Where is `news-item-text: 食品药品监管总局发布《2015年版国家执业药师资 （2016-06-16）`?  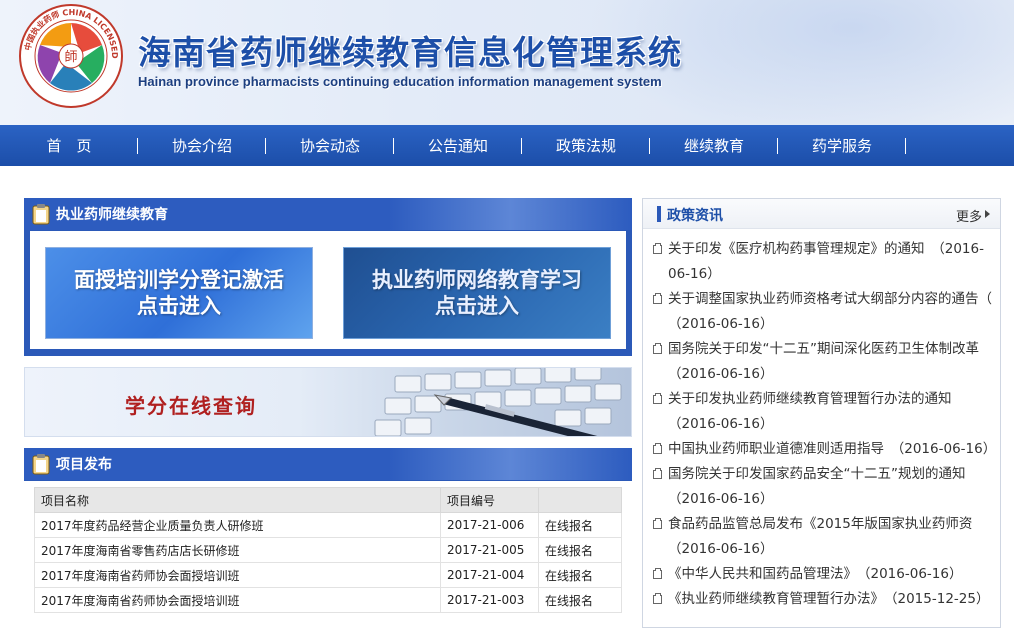 news-item-text: 食品药品监管总局发布《2015年版国家执业药师资 （2016-06-16） is located at coordinates (827, 536).